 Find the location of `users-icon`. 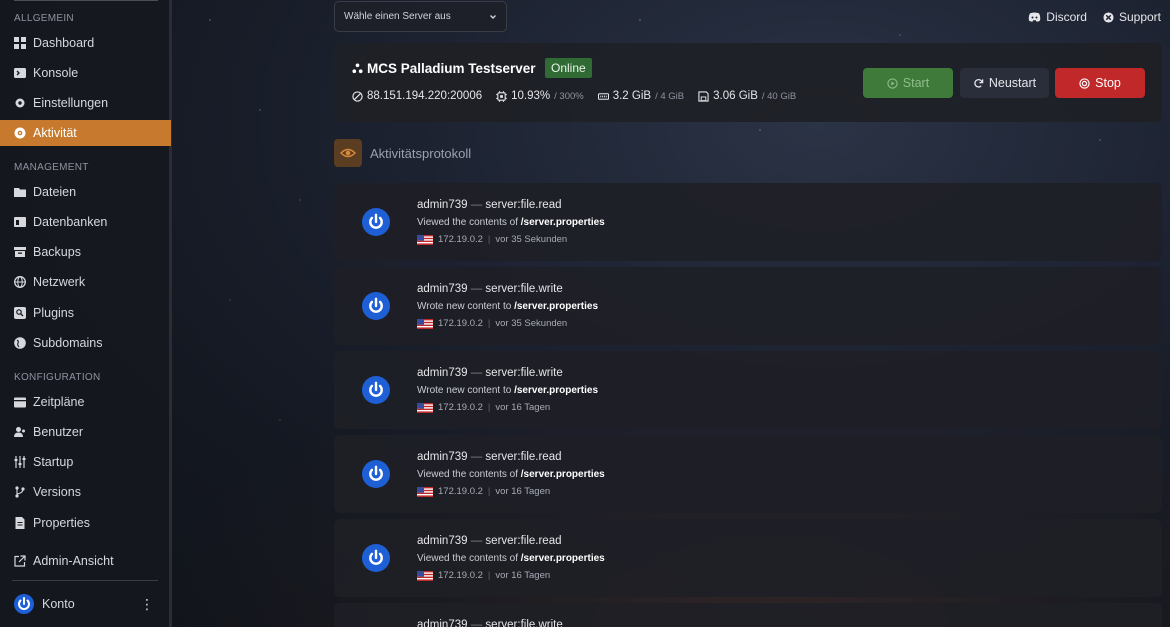

users-icon is located at coordinates (20, 432).